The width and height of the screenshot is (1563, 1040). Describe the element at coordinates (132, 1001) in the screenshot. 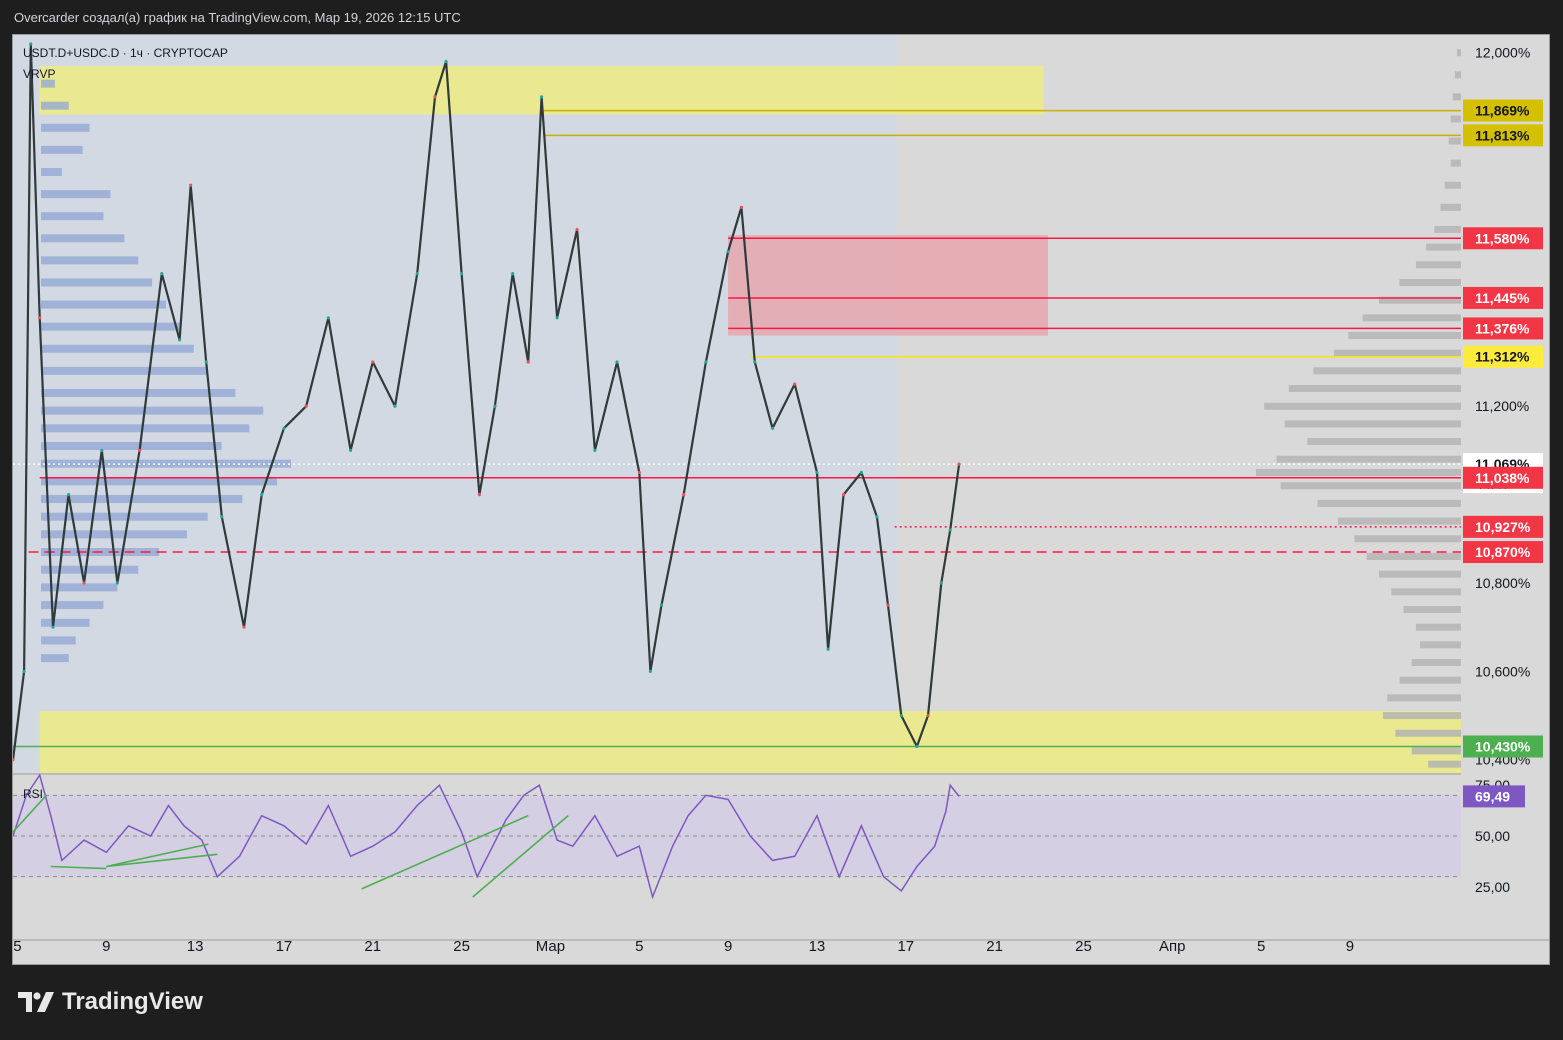

I see `brand-name: TradingView` at that location.